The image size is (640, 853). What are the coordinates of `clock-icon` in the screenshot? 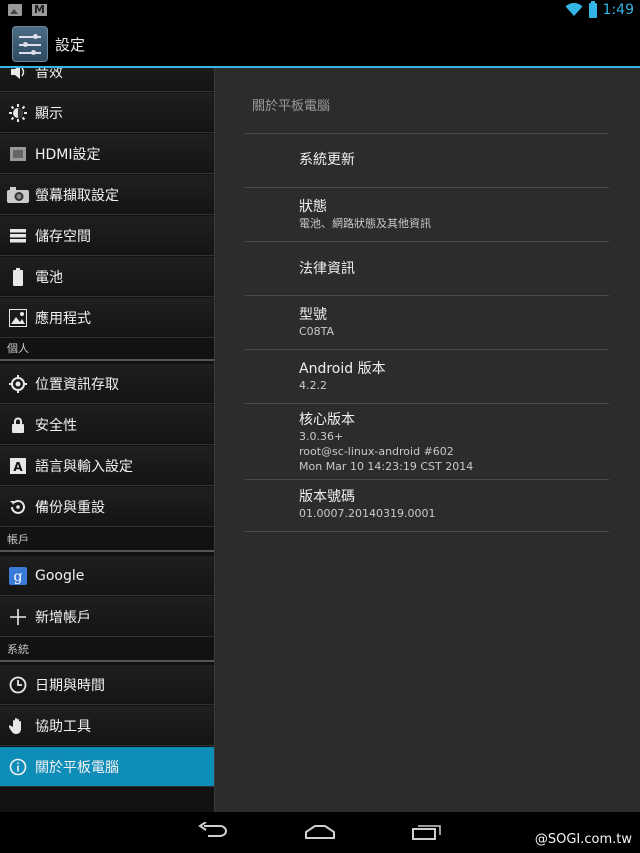 It's located at (18, 685).